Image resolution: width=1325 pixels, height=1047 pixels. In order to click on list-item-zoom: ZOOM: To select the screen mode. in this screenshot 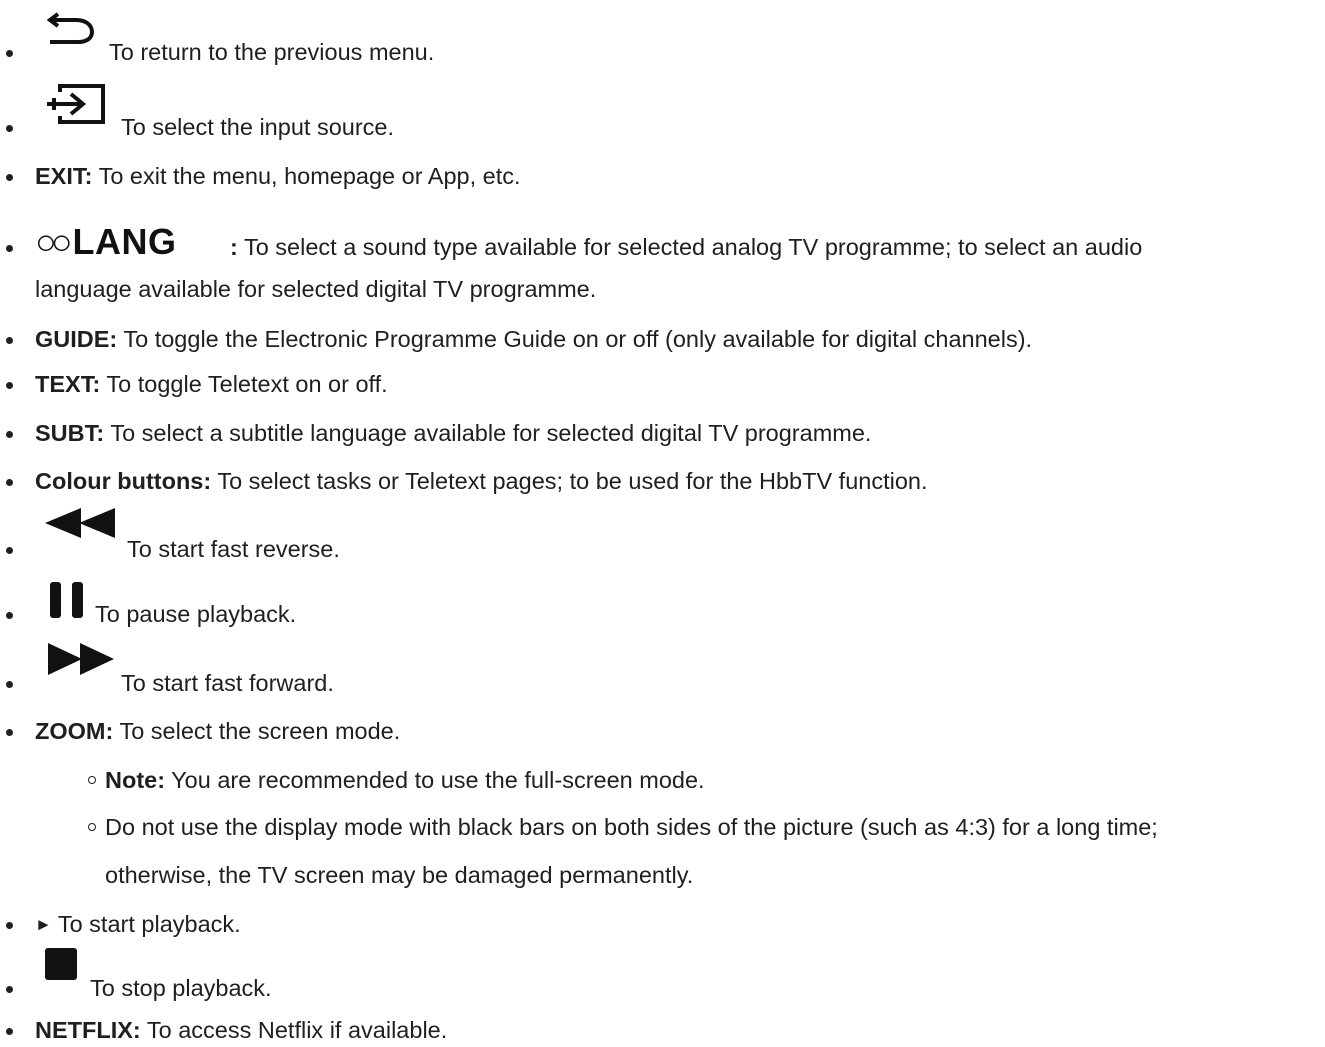, I will do `click(662, 731)`.